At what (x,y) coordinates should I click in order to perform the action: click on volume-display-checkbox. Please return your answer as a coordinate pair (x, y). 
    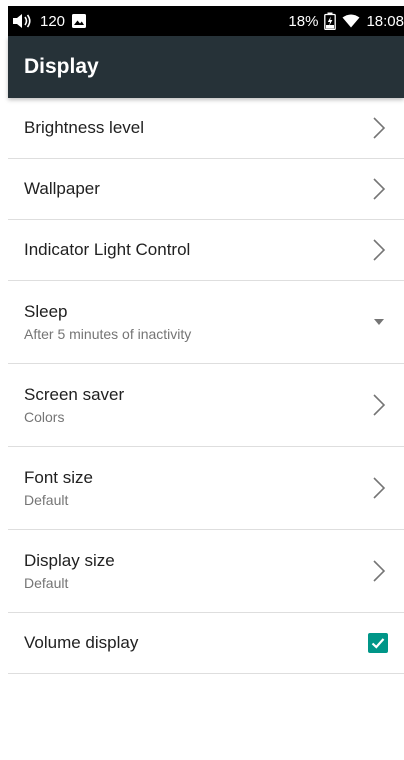
    Looking at the image, I should click on (378, 643).